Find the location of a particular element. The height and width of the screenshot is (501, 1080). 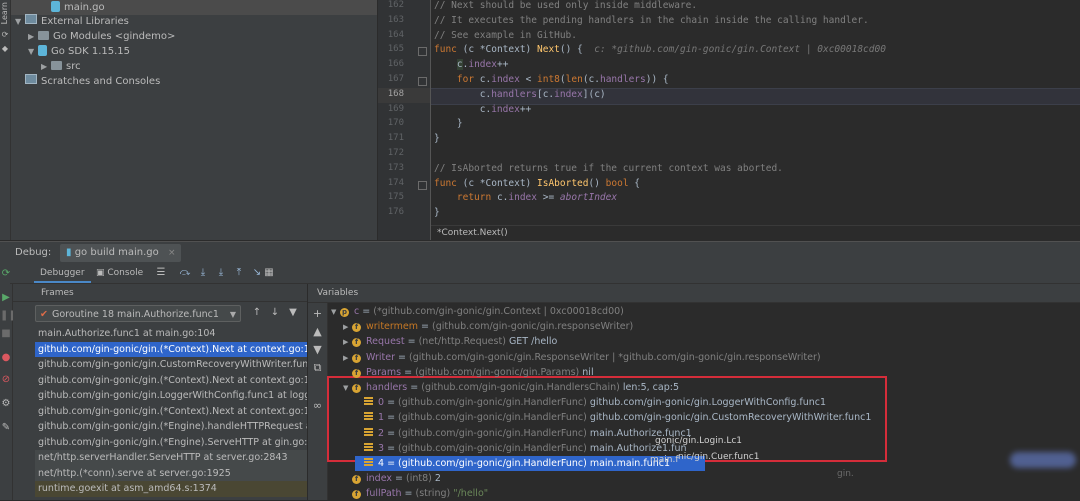

code-line: // See example in GitHub. is located at coordinates (505, 35).